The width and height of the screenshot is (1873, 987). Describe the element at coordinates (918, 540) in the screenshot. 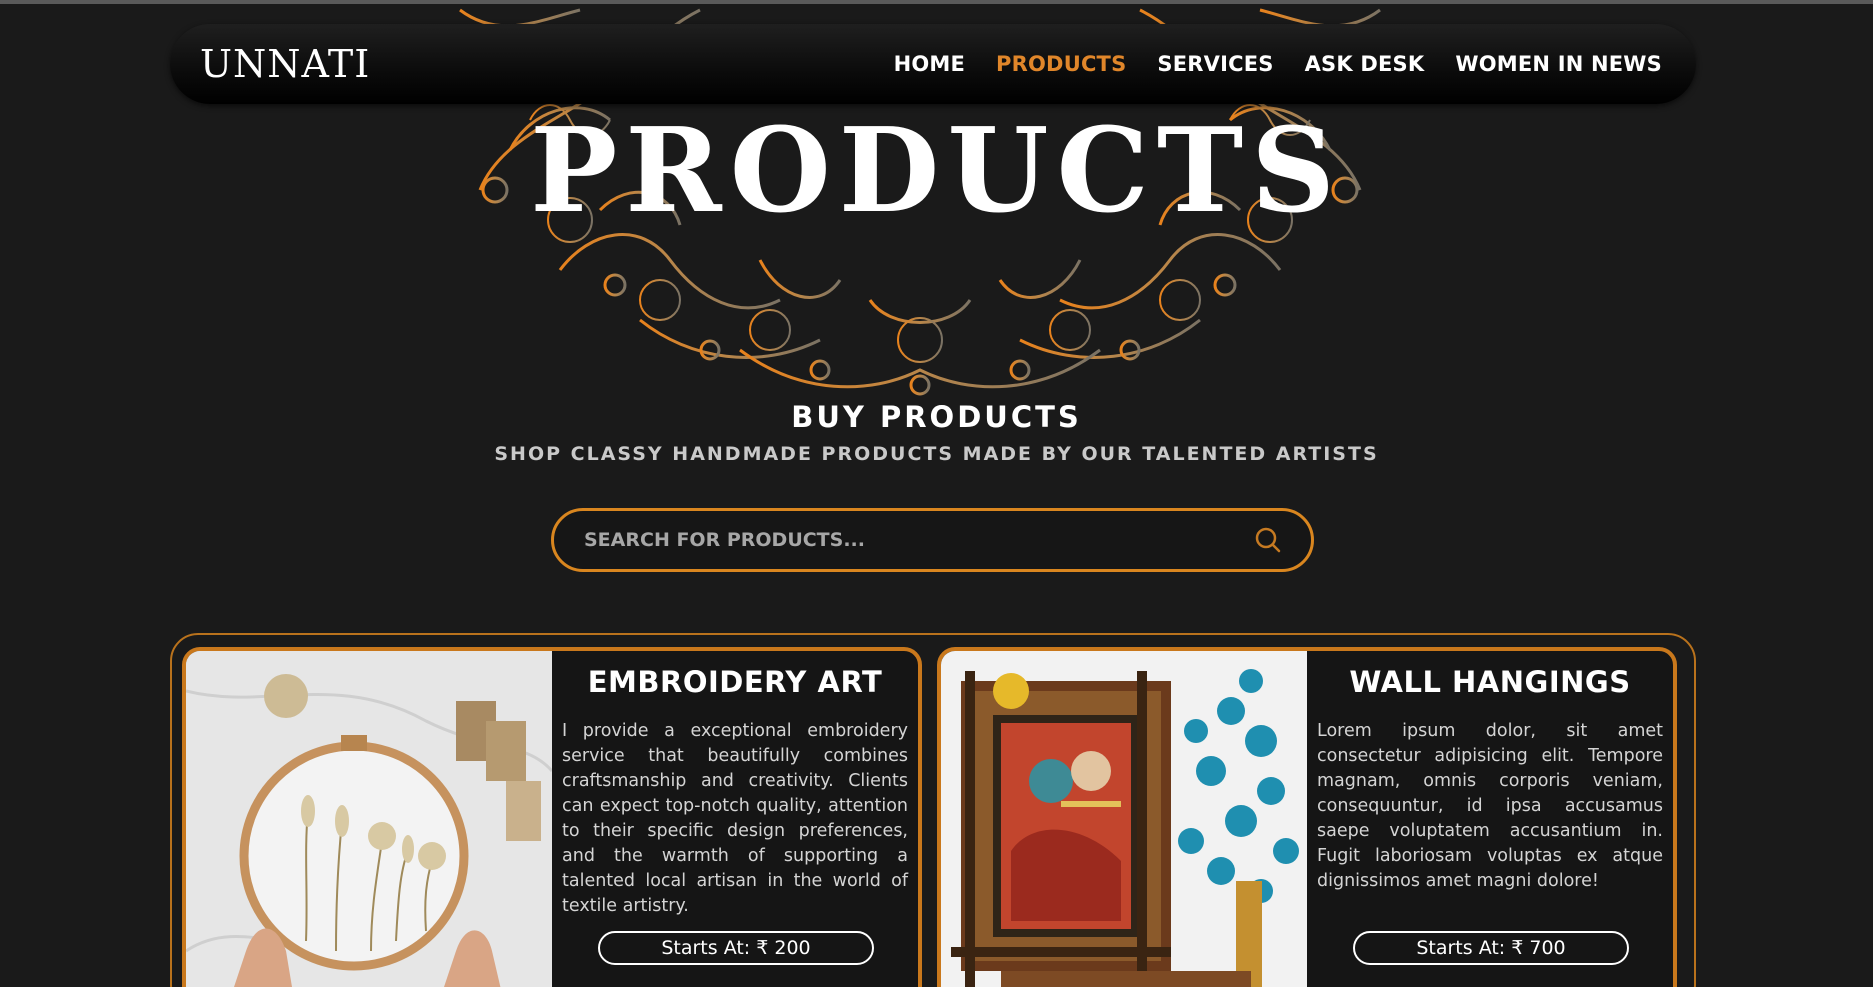

I see `search-input` at that location.